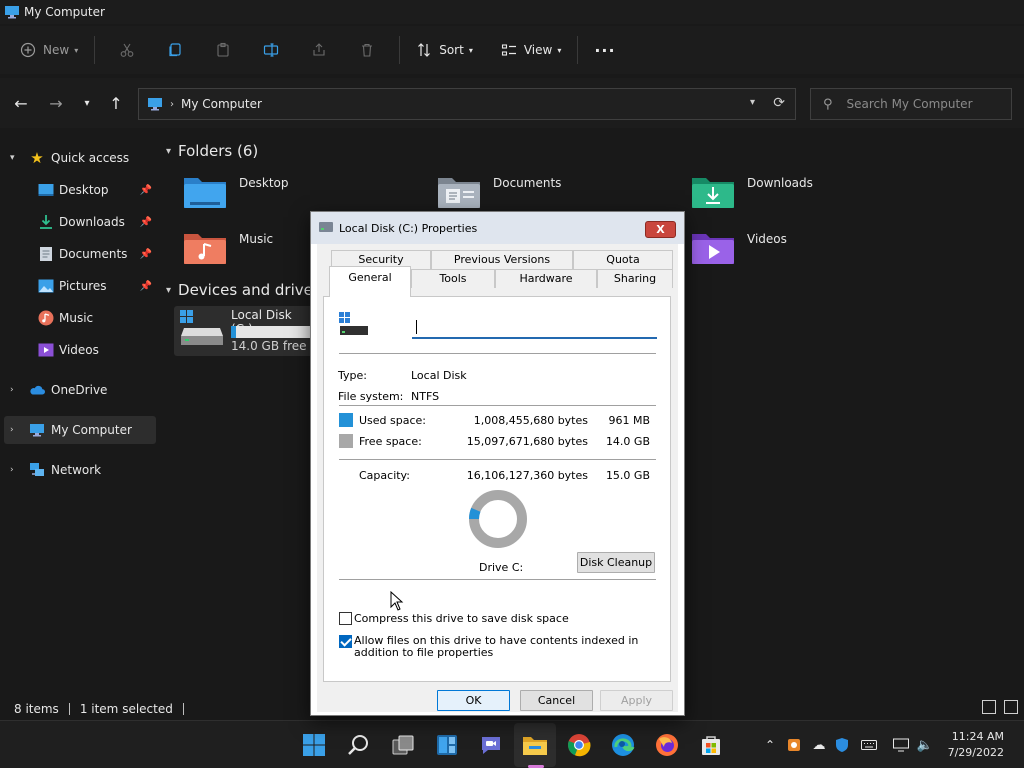 Image resolution: width=1024 pixels, height=768 pixels. I want to click on tab-tools: Tools, so click(453, 278).